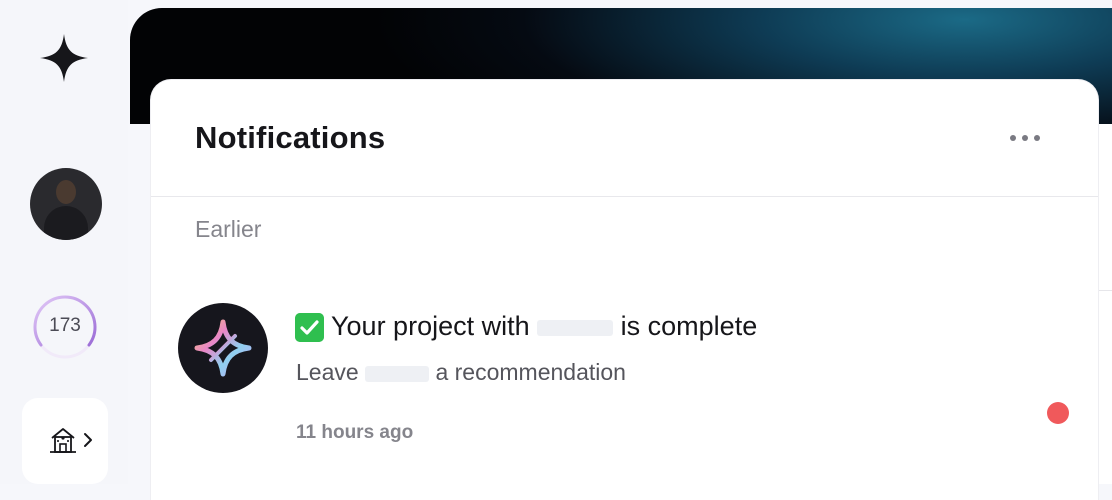 The width and height of the screenshot is (1112, 500). Describe the element at coordinates (530, 372) in the screenshot. I see `notification-subtitle-suffix: a recommendation` at that location.